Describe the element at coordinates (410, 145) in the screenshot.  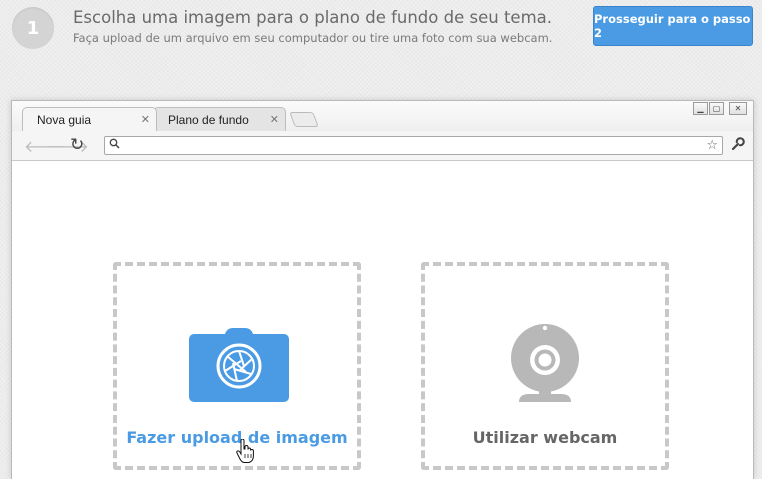
I see `address-input` at that location.